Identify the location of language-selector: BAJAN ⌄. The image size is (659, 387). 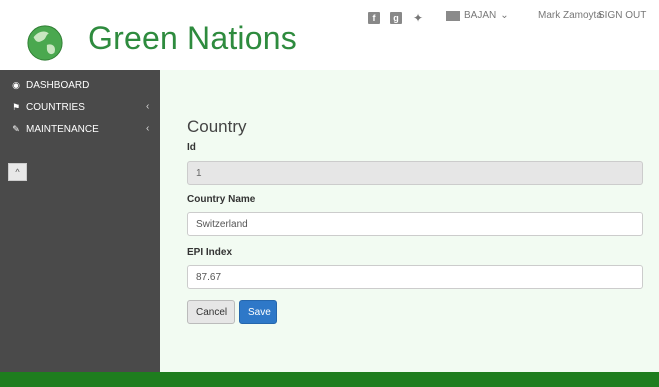
(477, 15).